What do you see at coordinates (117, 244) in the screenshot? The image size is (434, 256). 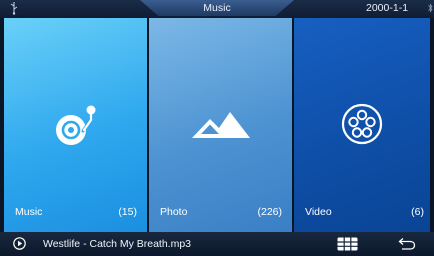 I see `now-playing-track: Westlife - Catch My Breath.mp3` at bounding box center [117, 244].